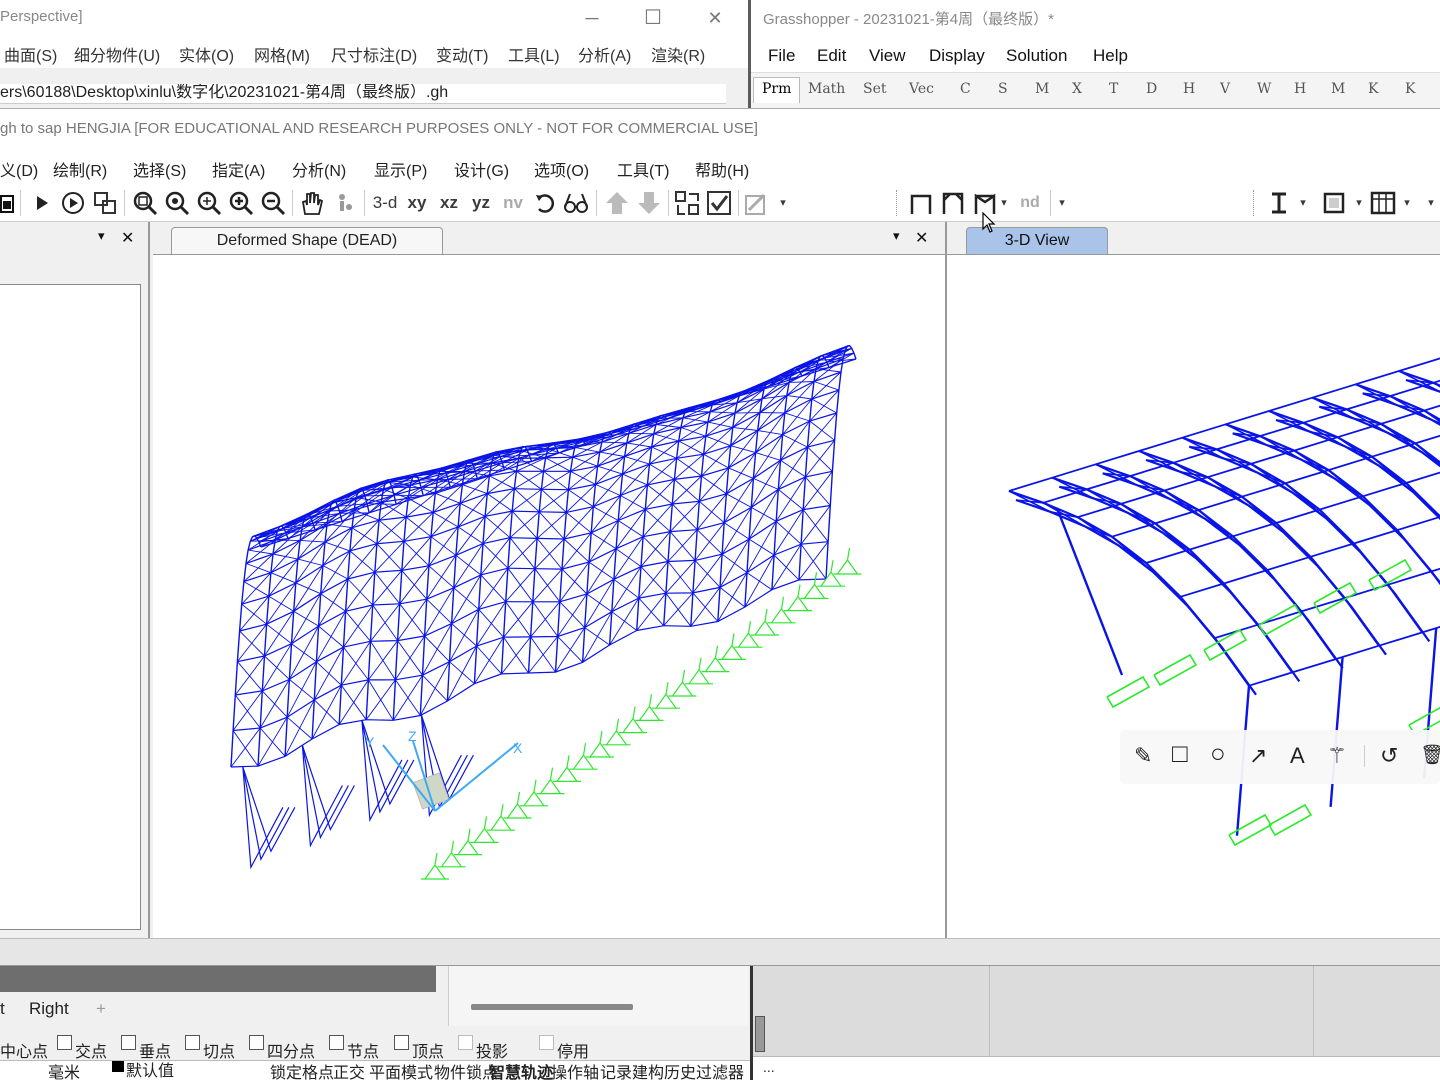 The image size is (1440, 1080). What do you see at coordinates (1258, 756) in the screenshot?
I see `arrow-icon: ↗` at bounding box center [1258, 756].